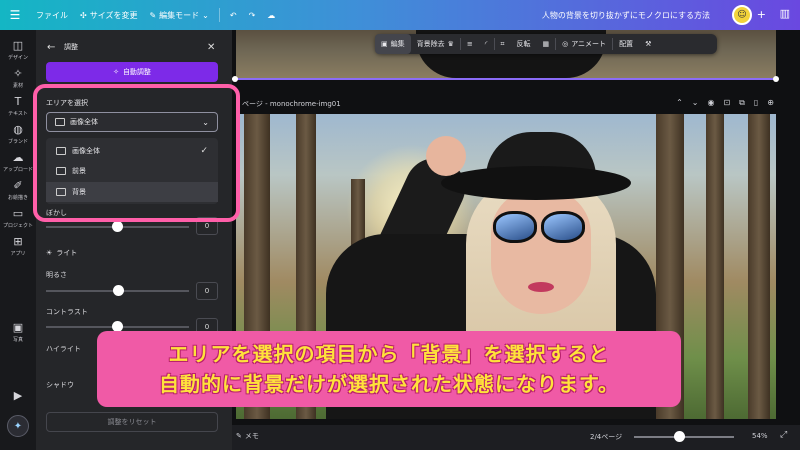  Describe the element at coordinates (61, 151) in the screenshot. I see `image-icon` at that location.